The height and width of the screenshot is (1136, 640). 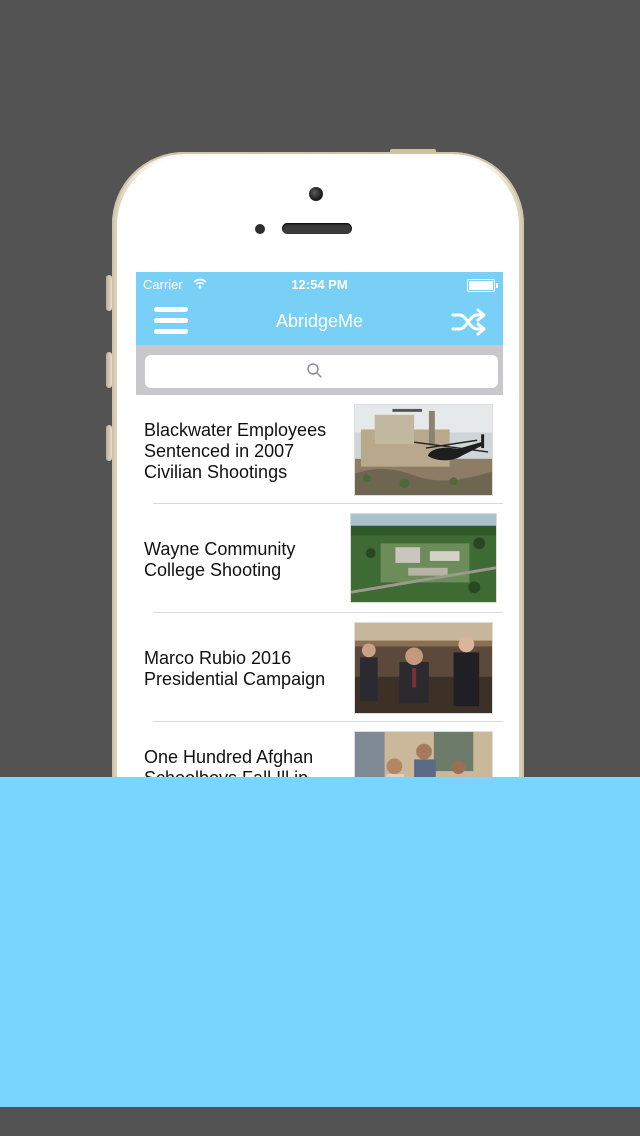 What do you see at coordinates (314, 370) in the screenshot?
I see `search-icon` at bounding box center [314, 370].